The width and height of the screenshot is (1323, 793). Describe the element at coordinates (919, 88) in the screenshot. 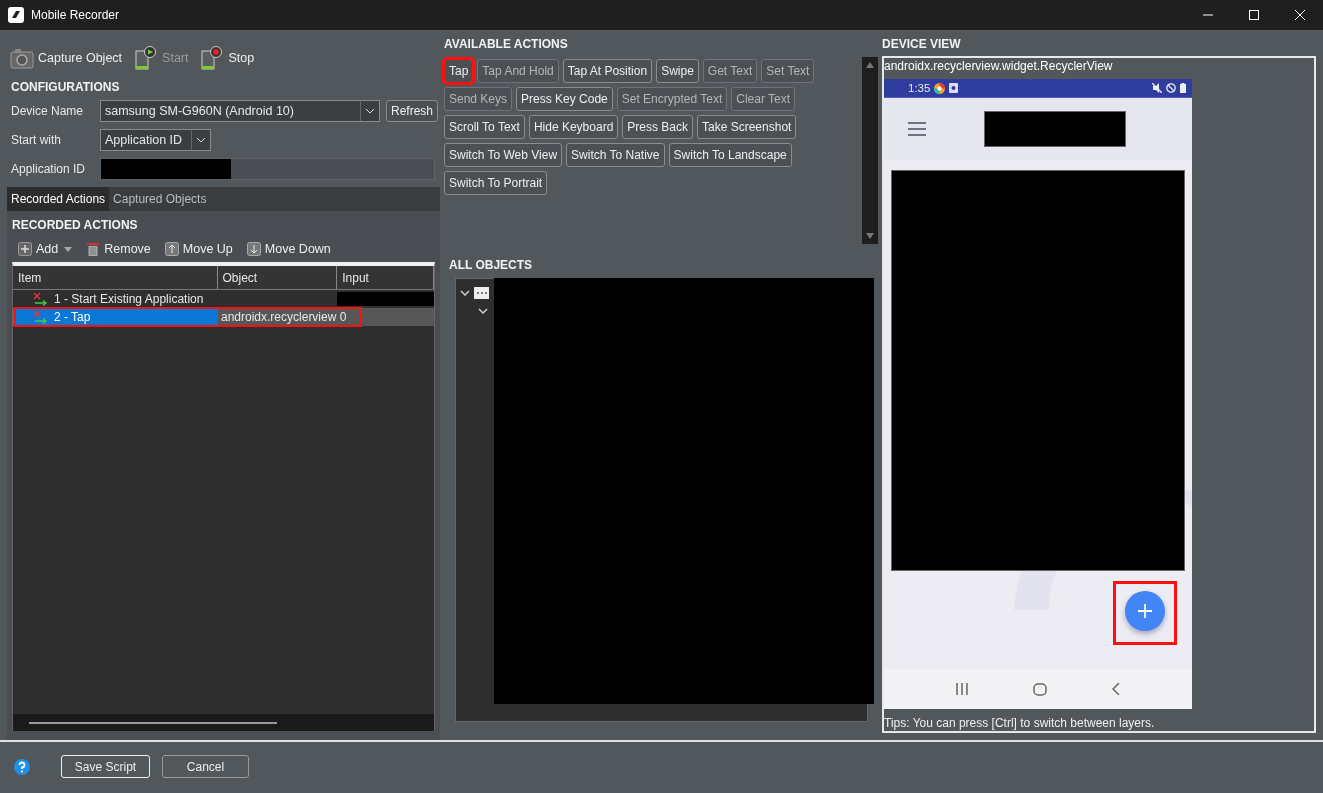

I see `status-time: 1:35` at that location.